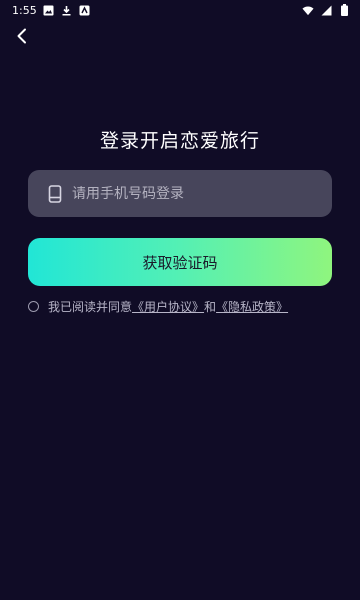 The width and height of the screenshot is (360, 600). I want to click on agreement-row: 我已阅读并同意 《用户协议》 和 《隐私政策》, so click(183, 306).